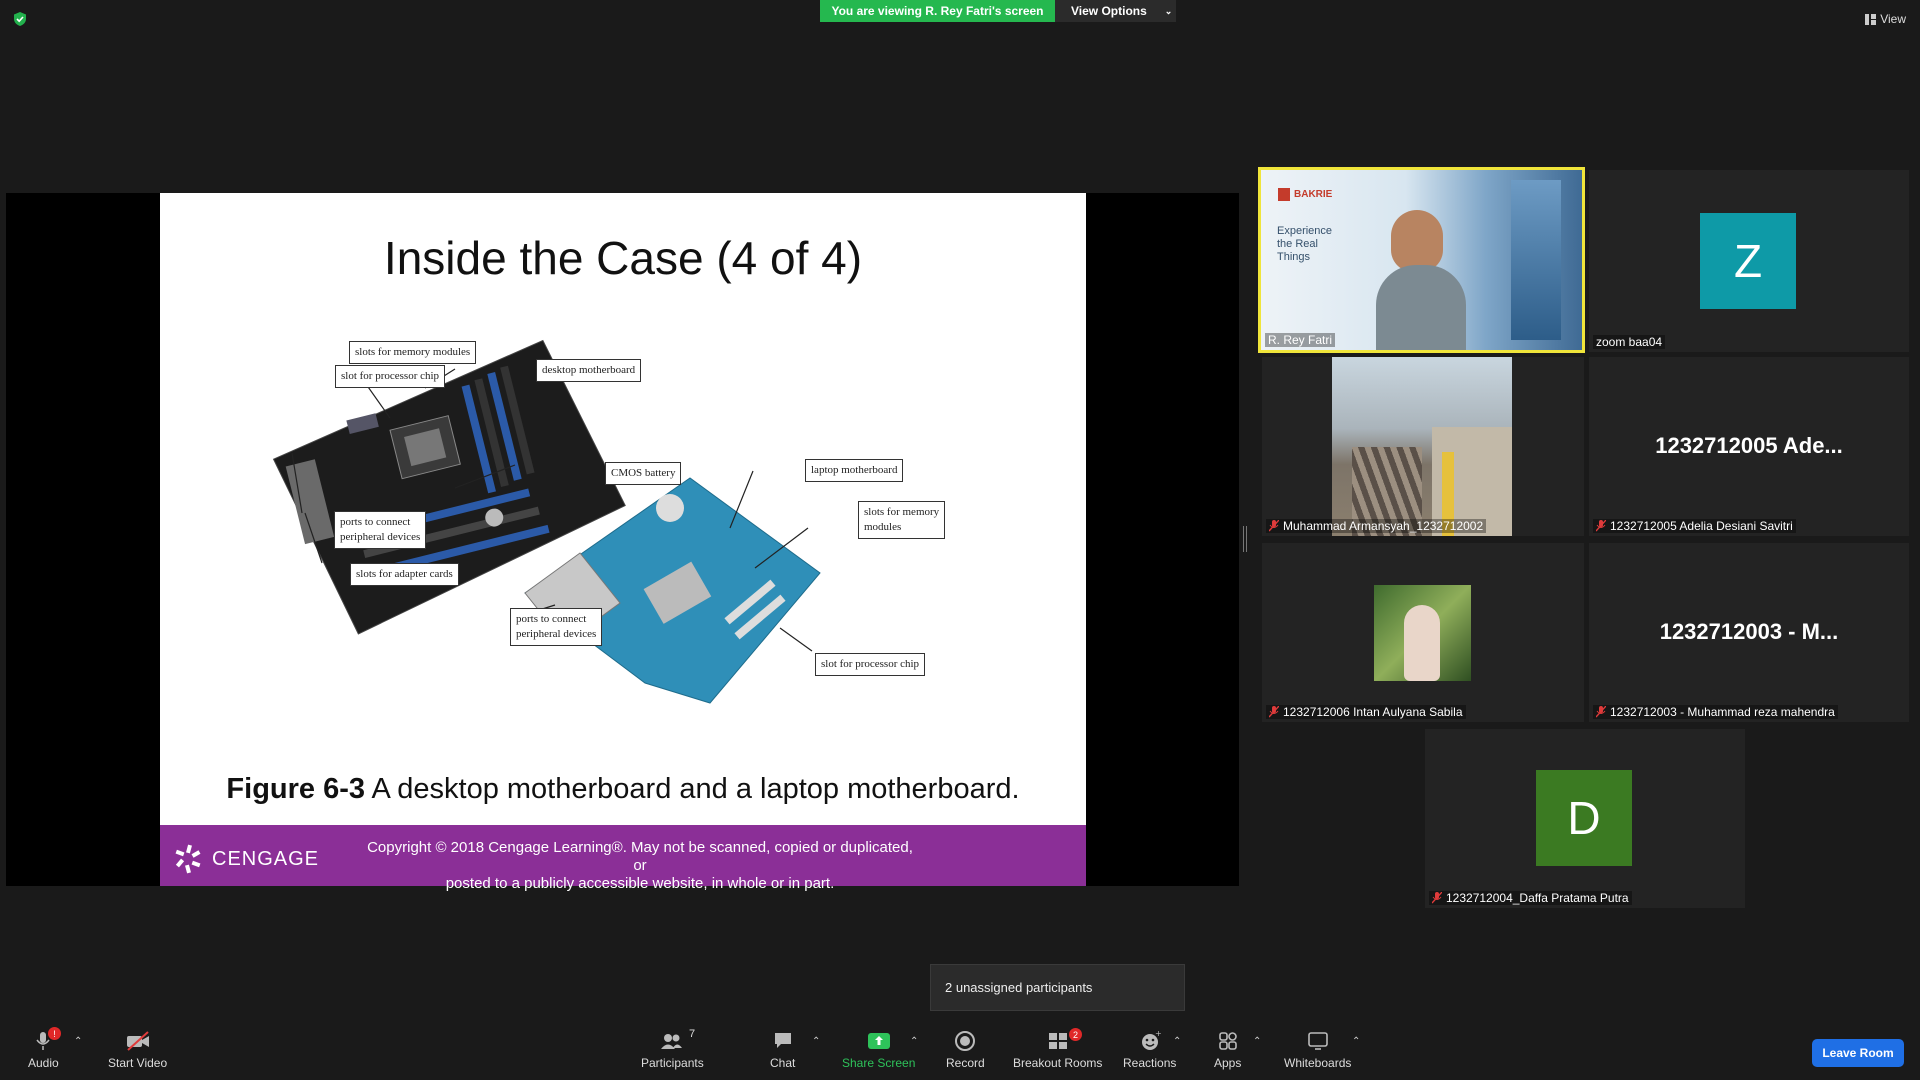 Image resolution: width=1920 pixels, height=1080 pixels. Describe the element at coordinates (1313, 194) in the screenshot. I see `bakrie-label: BAKRIE` at that location.